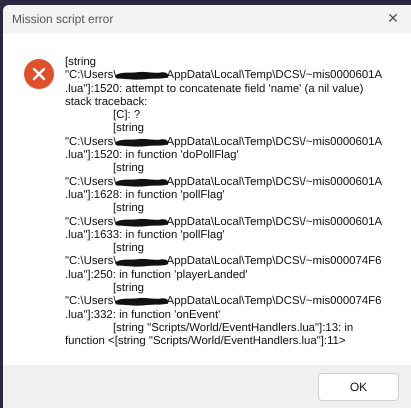  Describe the element at coordinates (106, 103) in the screenshot. I see `error-text-line: stack traceback:` at that location.